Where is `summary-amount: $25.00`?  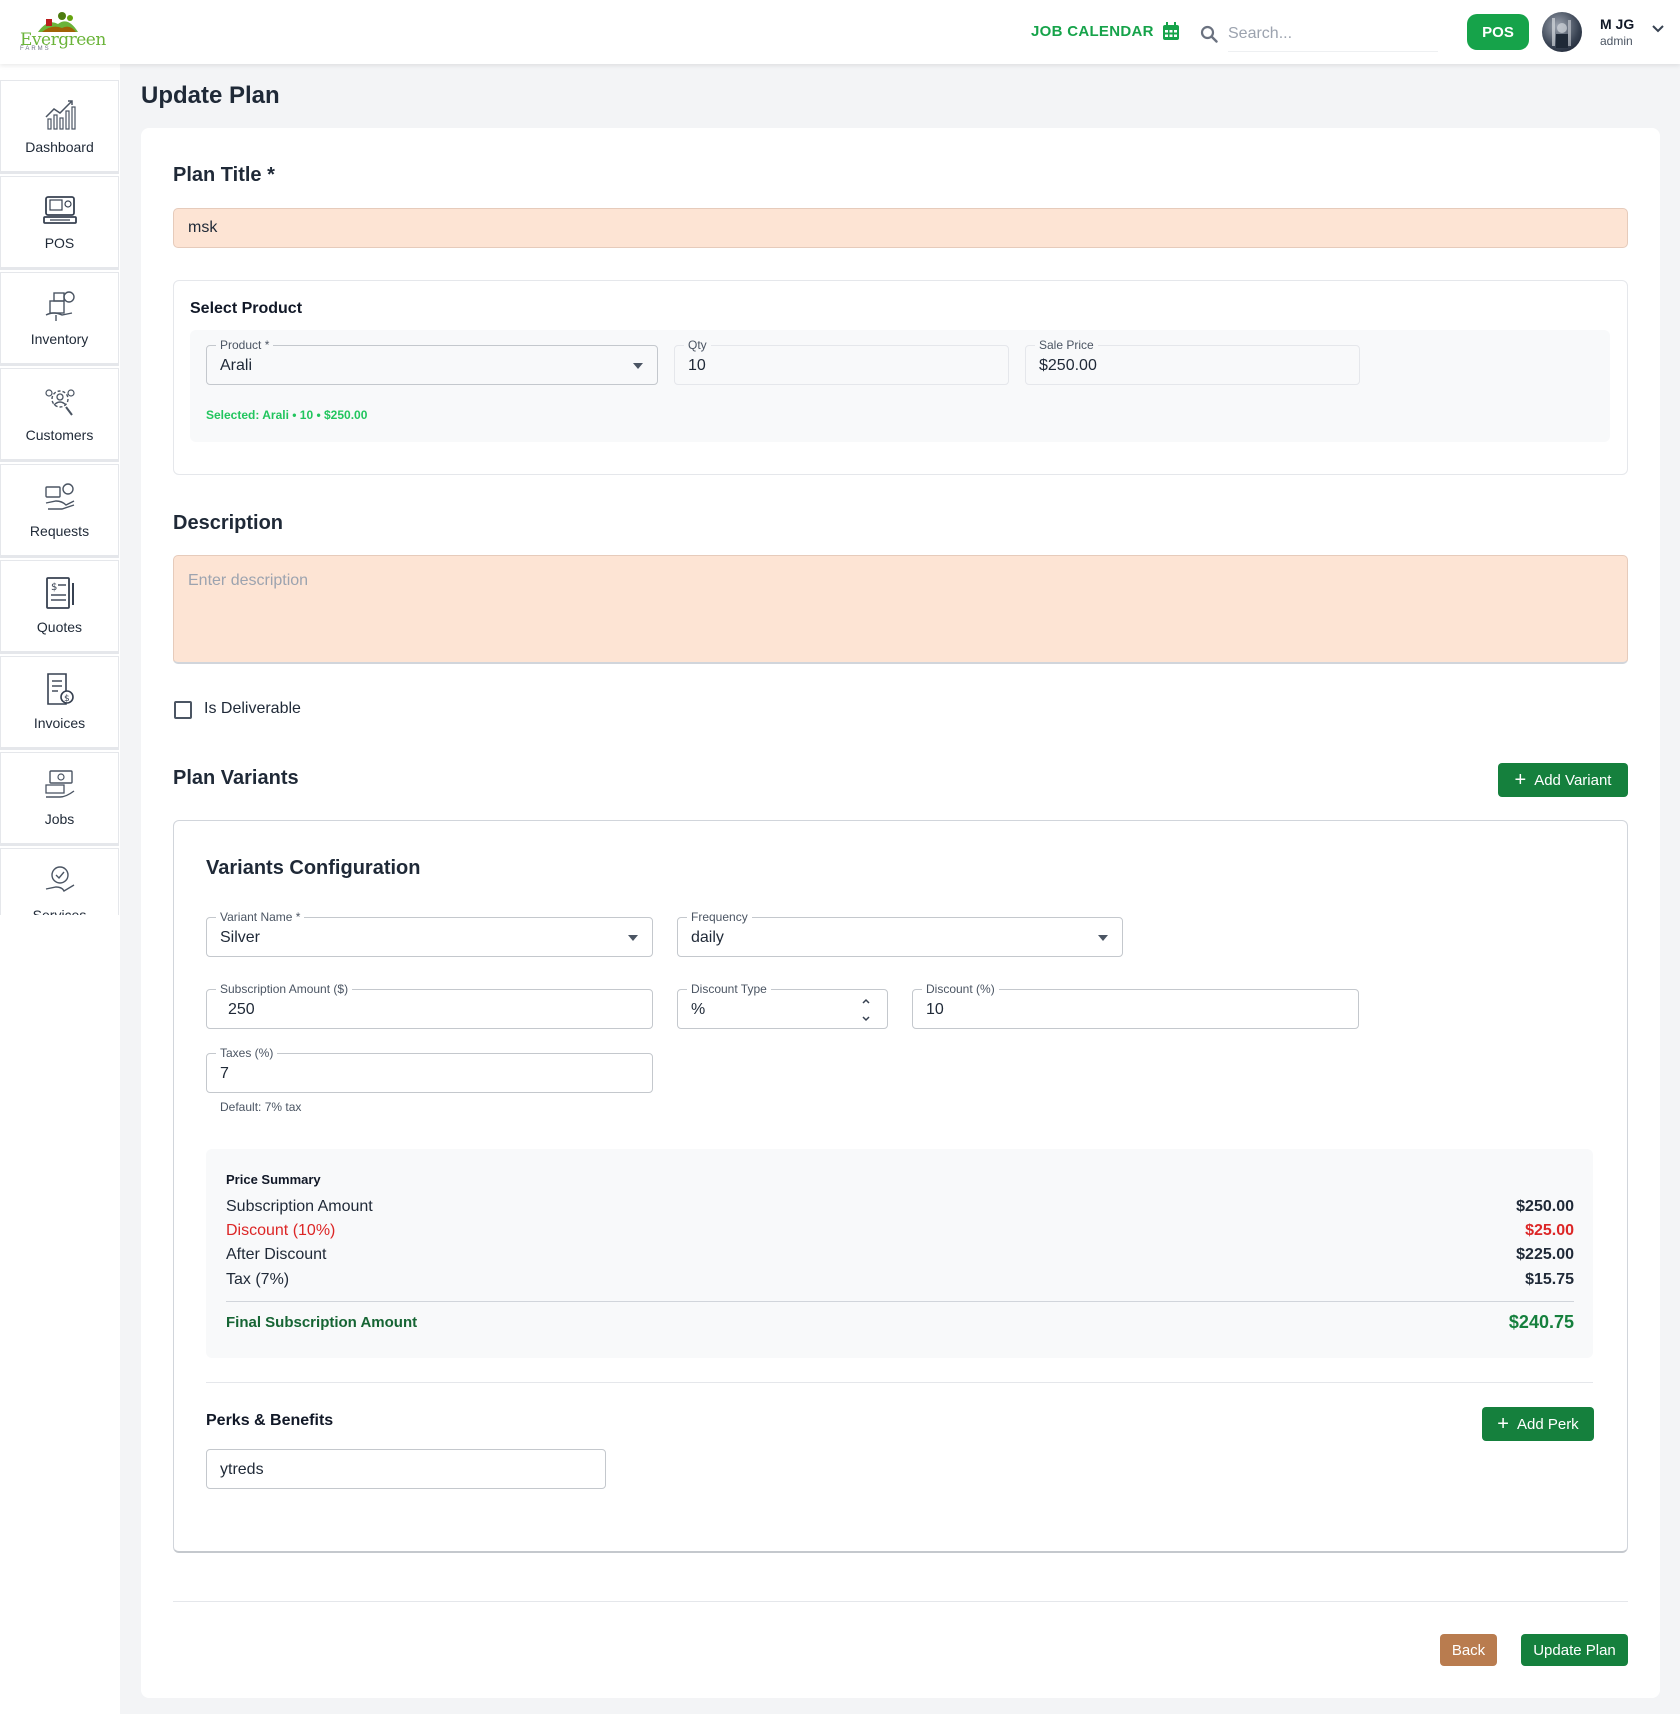
summary-amount: $25.00 is located at coordinates (1549, 1230).